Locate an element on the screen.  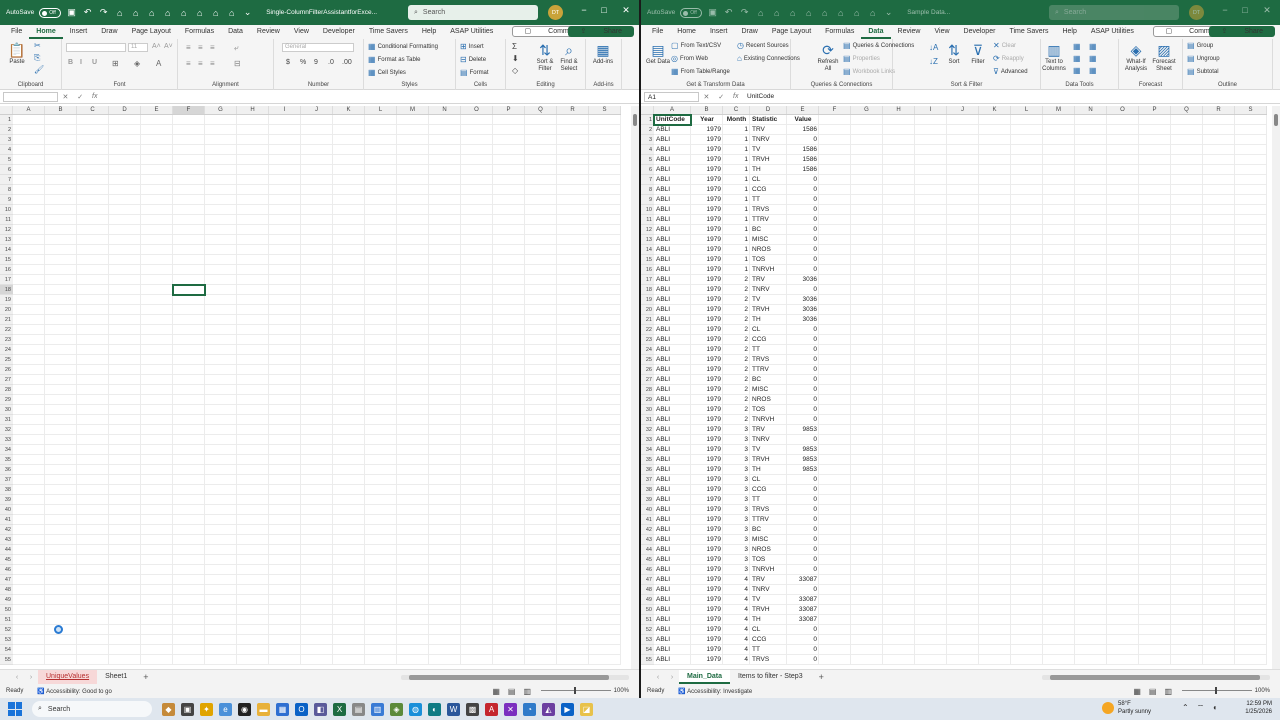
page-break-view-icon: ▥ is located at coordinates (527, 691).